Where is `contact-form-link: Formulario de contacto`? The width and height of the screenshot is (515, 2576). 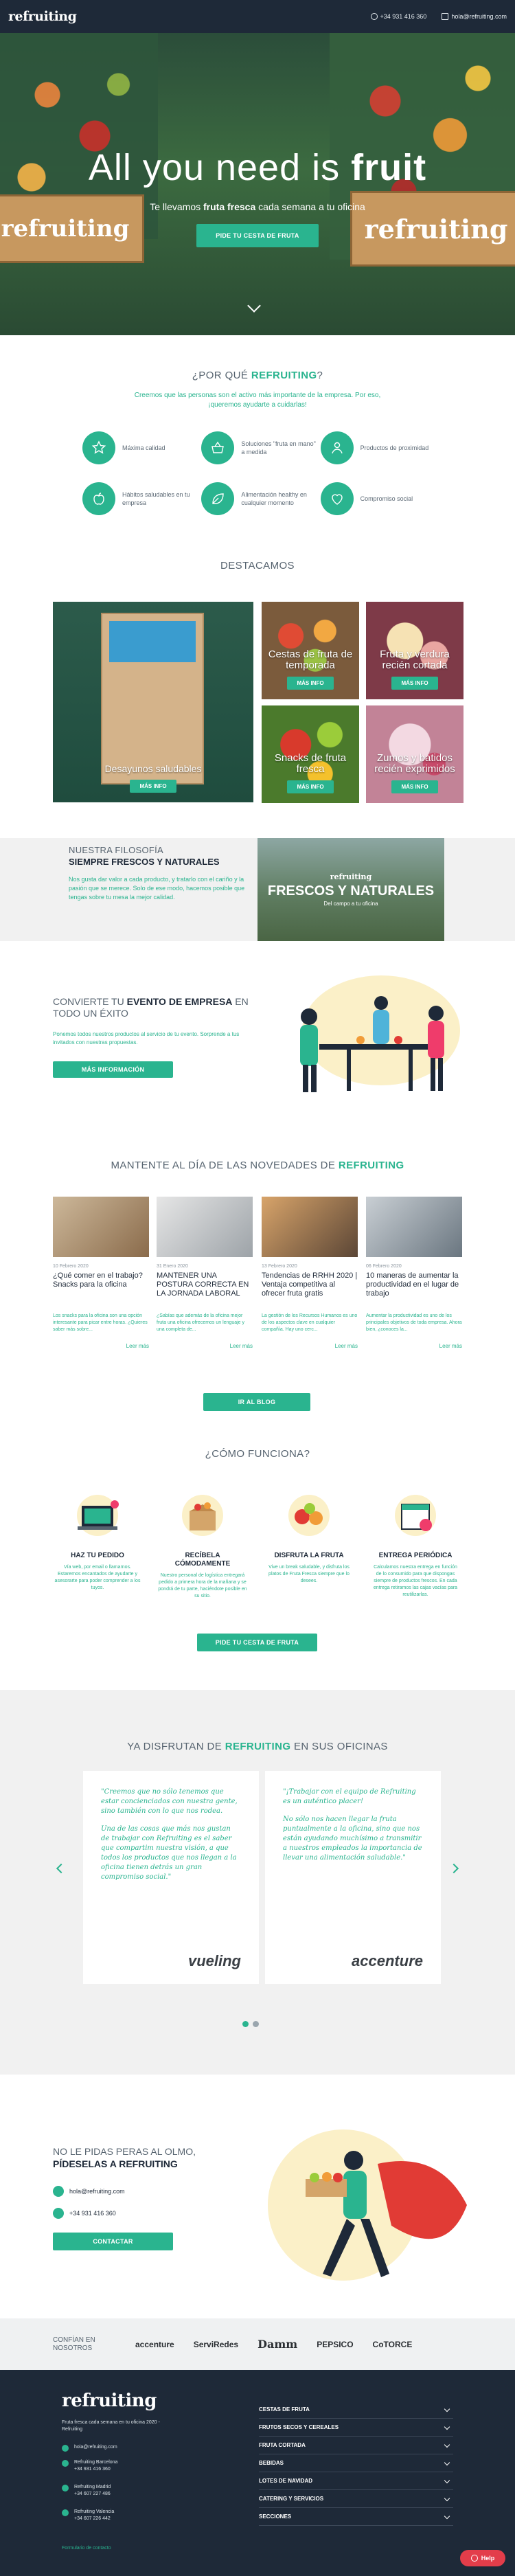
contact-form-link: Formulario de contacto is located at coordinates (86, 2548).